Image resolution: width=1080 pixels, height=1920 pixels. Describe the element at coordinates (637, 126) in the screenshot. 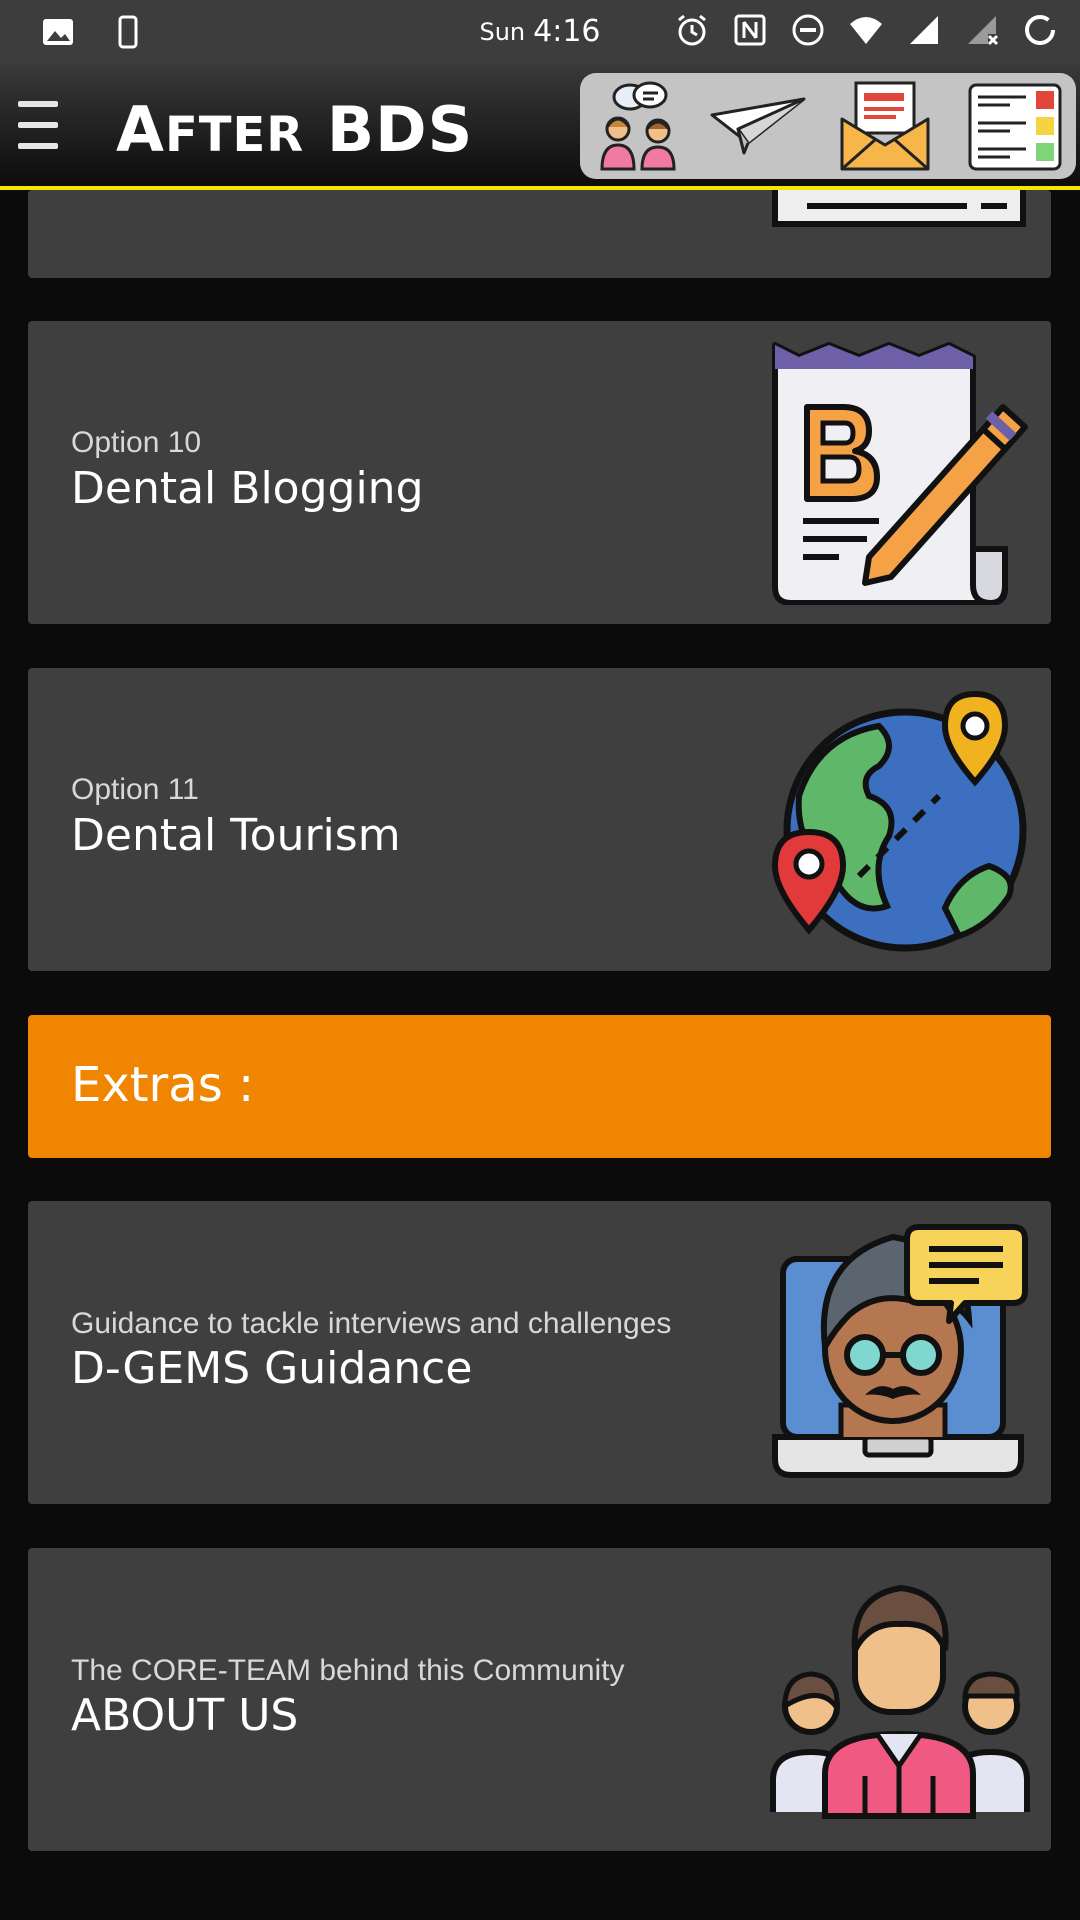

I see `chat-people-icon` at that location.